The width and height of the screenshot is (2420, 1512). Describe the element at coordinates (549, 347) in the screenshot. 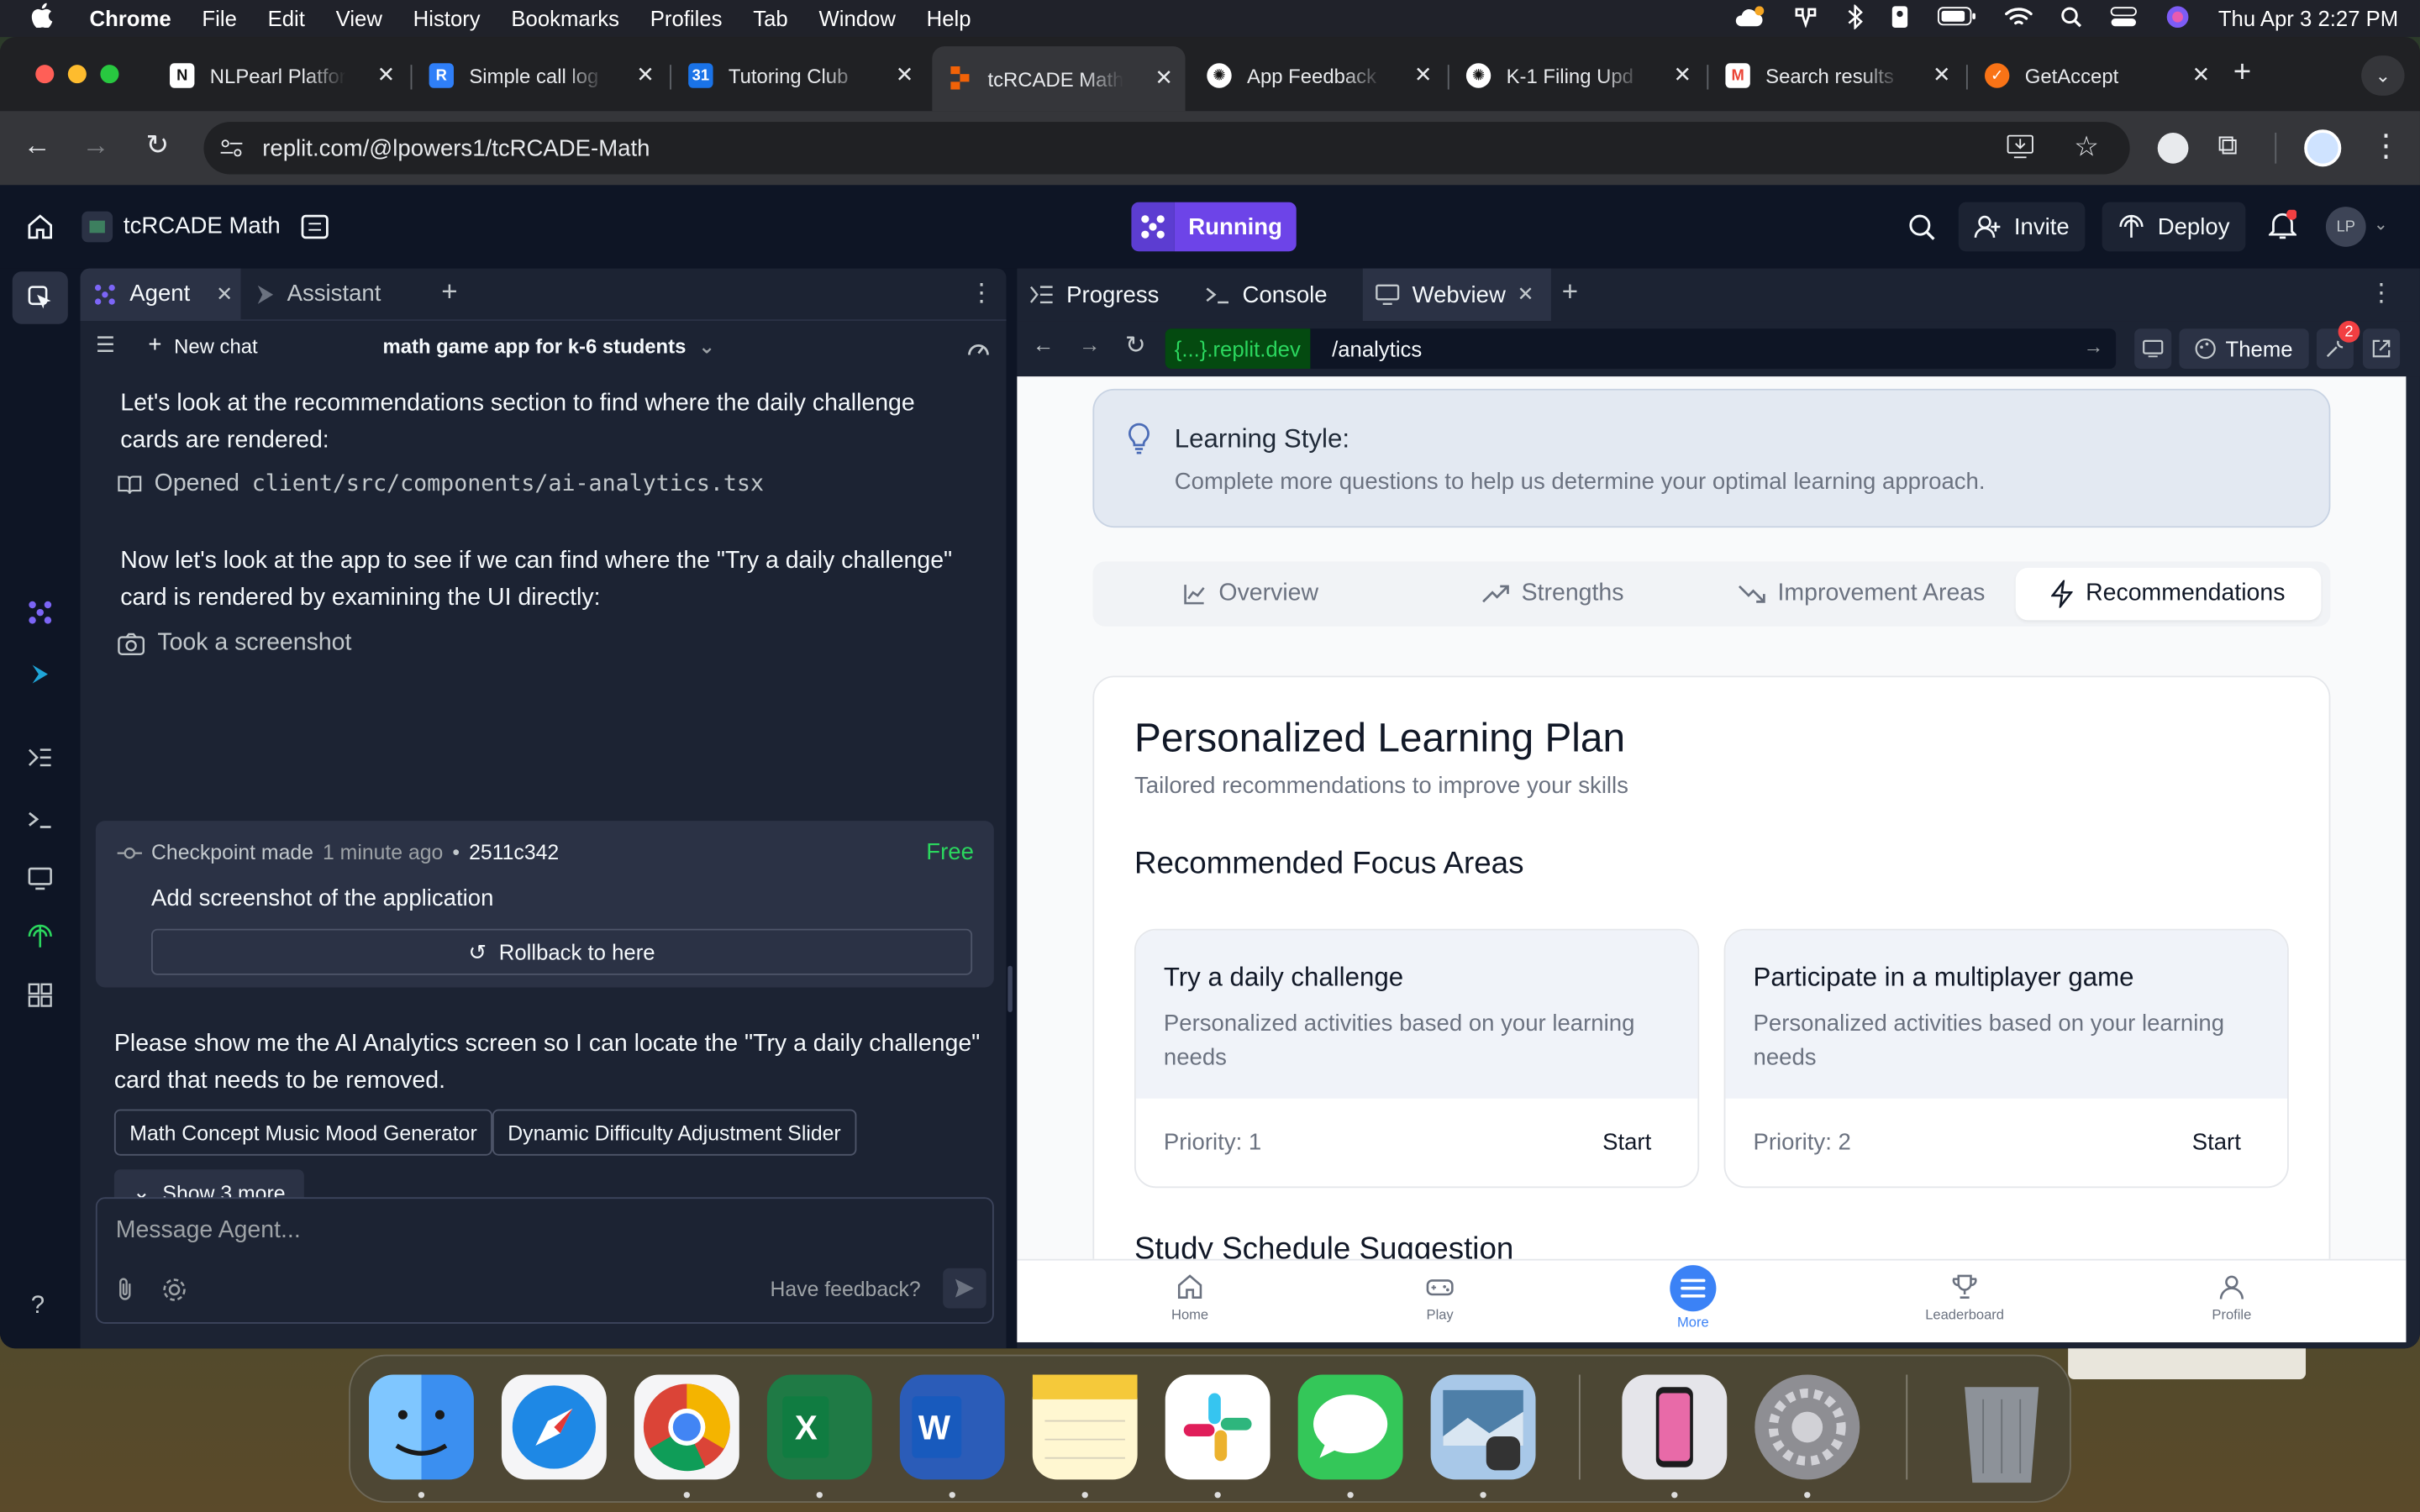

I see `chat-title-dropdown: math game app for k-6 students ⌄` at that location.